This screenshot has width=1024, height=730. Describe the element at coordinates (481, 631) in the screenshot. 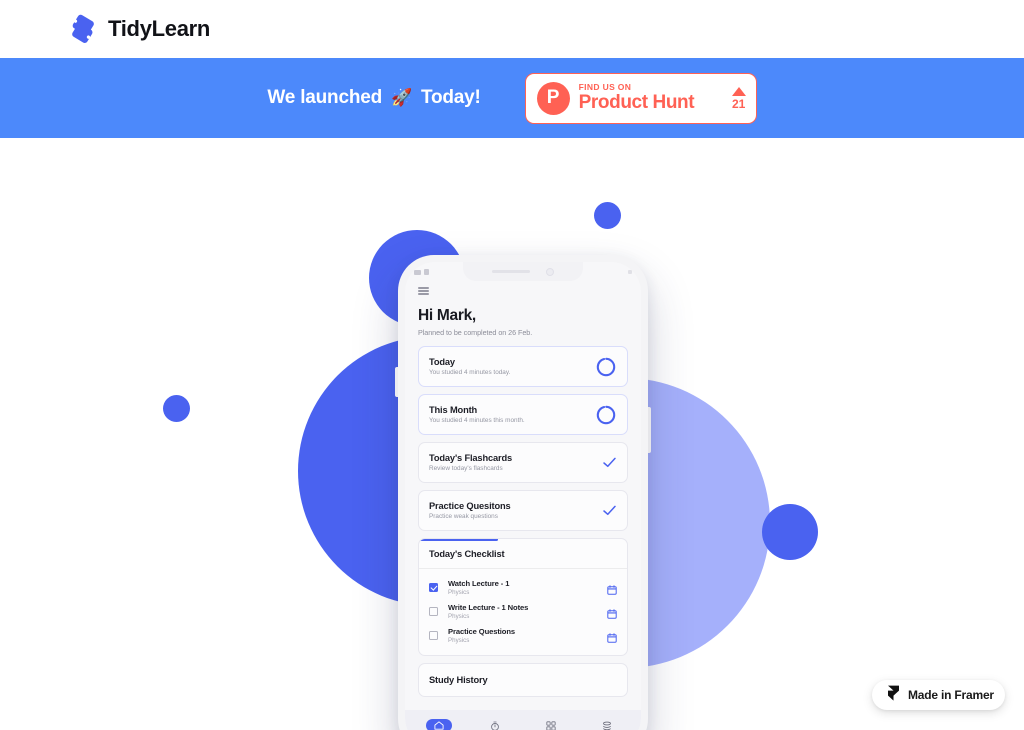

I see `checklist-item-title: Practice Questions` at that location.